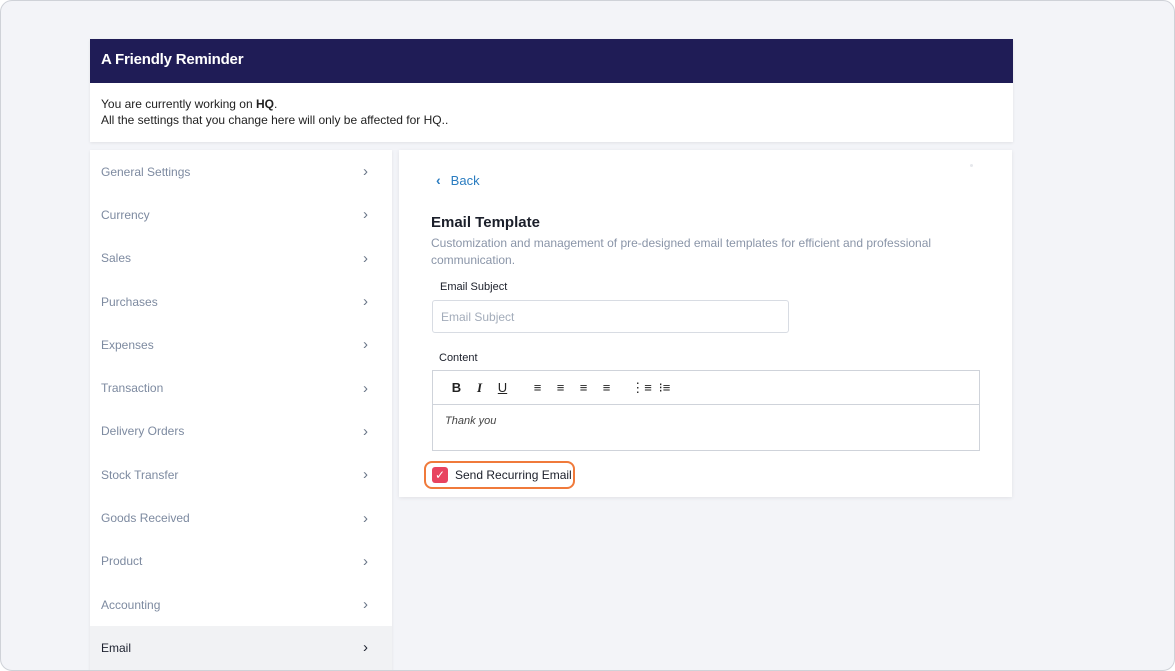  Describe the element at coordinates (641, 388) in the screenshot. I see `ordered-list-icon: ⋮≡` at that location.